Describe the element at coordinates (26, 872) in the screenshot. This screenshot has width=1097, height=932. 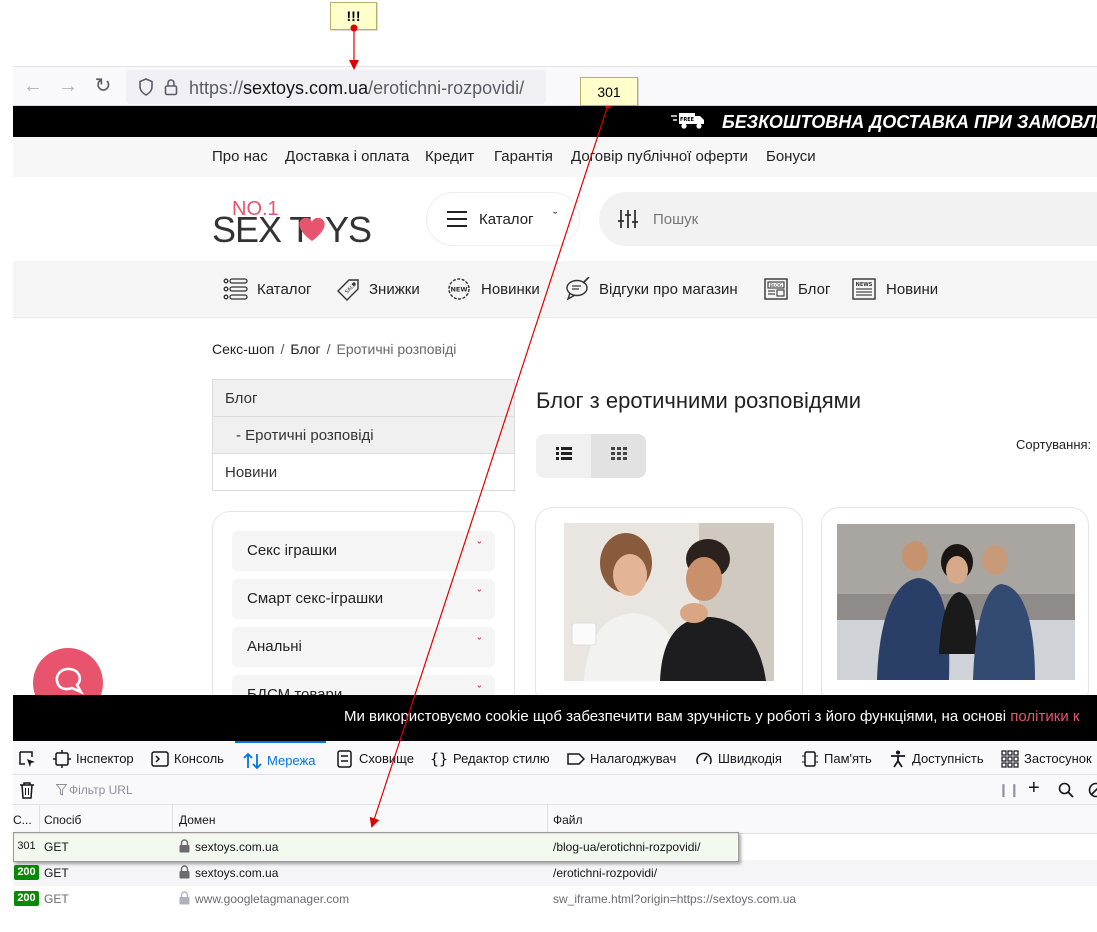
I see `status-code: 200` at that location.